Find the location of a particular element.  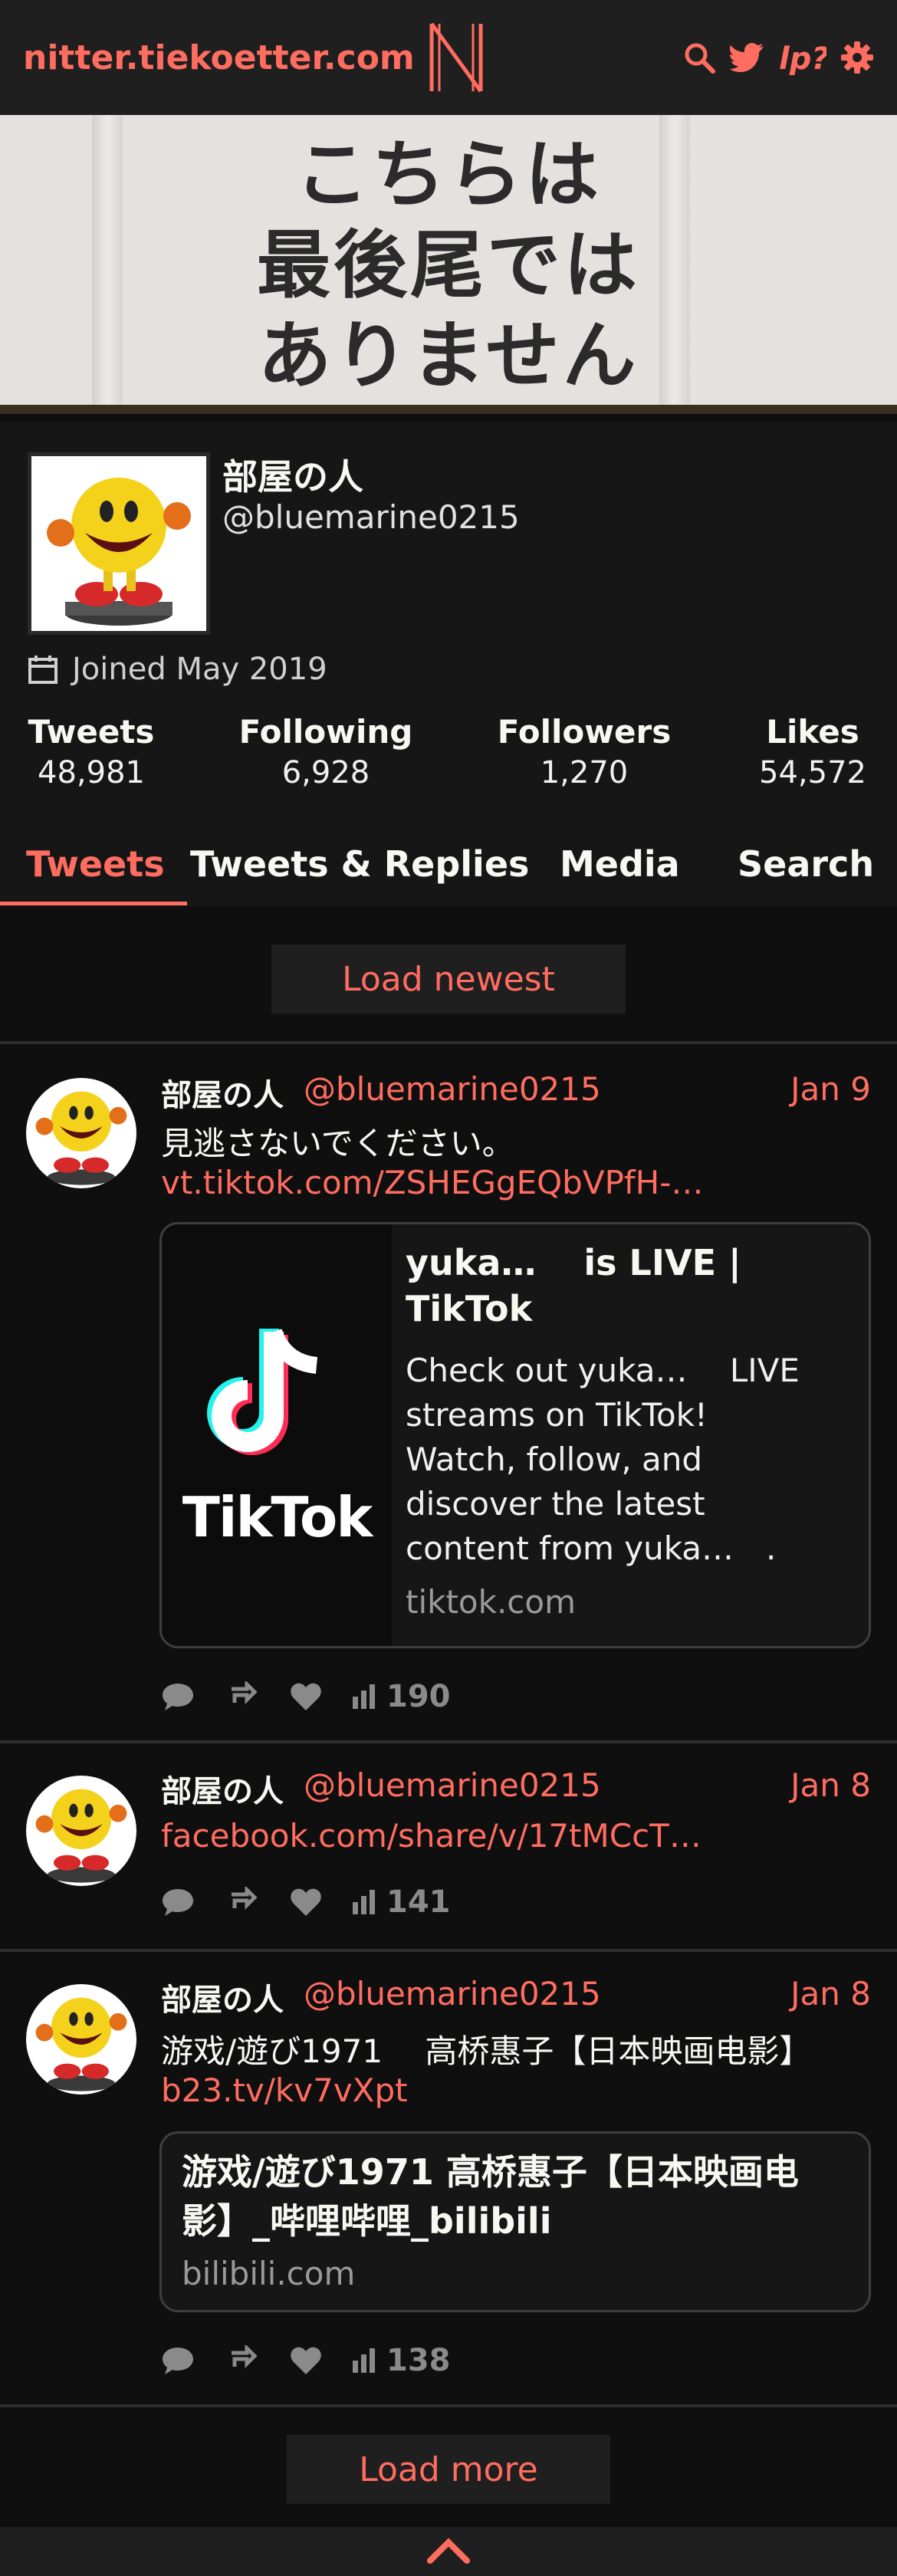

card-description: Watch, follow, and is located at coordinates (554, 1459).